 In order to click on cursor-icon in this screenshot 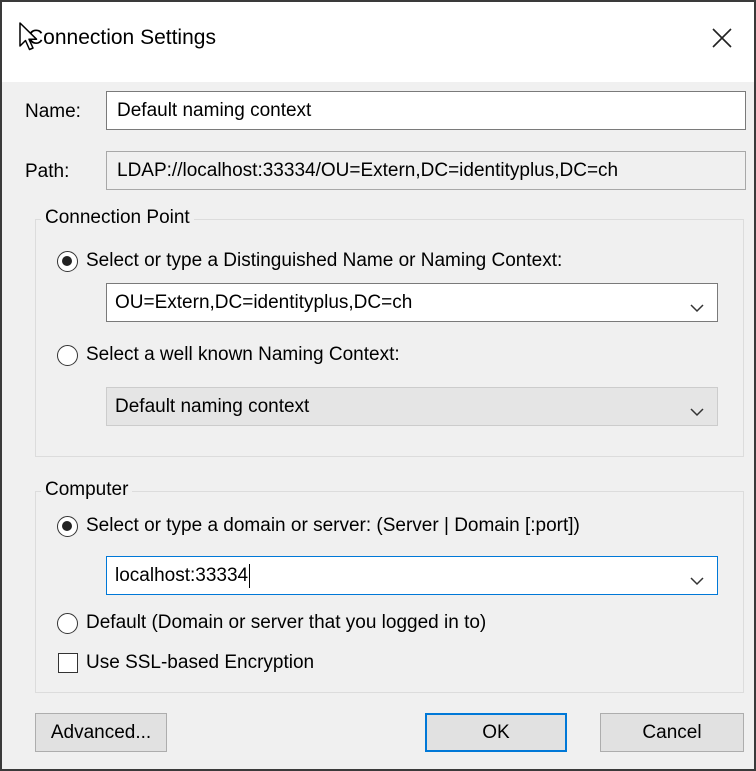, I will do `click(29, 40)`.